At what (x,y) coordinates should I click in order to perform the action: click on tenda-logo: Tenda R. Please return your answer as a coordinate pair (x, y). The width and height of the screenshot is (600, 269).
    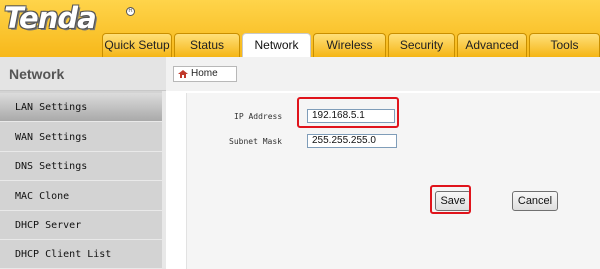
    Looking at the image, I should click on (69, 18).